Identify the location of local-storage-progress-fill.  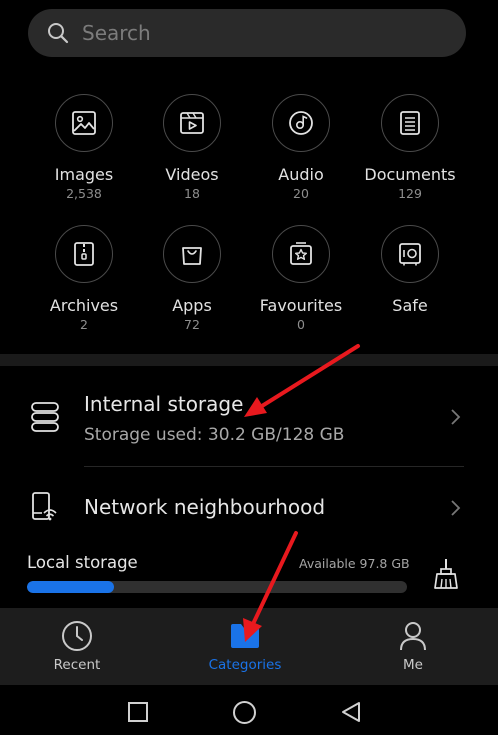
(71, 587).